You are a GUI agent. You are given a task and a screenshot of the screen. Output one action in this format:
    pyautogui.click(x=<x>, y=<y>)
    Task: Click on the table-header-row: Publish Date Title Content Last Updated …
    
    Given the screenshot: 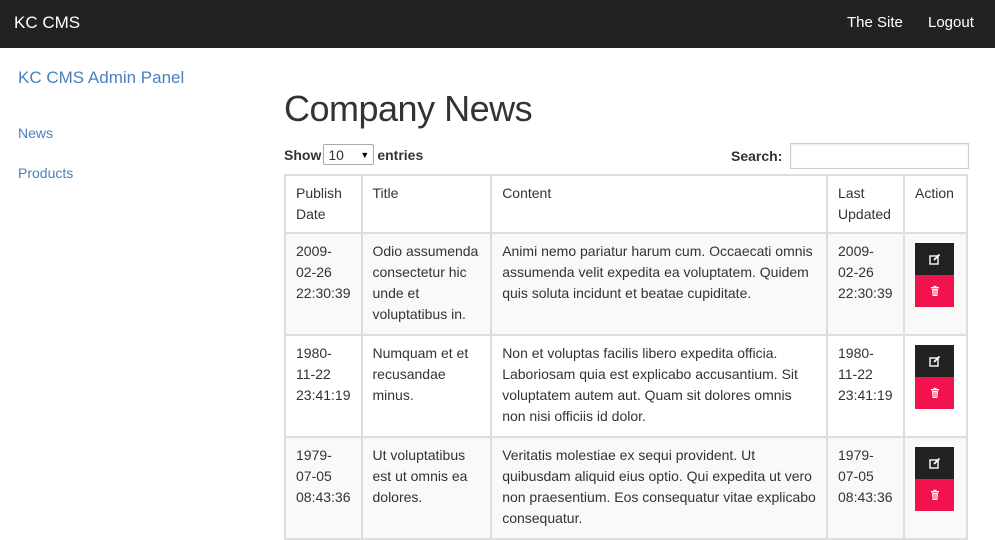 What is the action you would take?
    pyautogui.click(x=626, y=204)
    